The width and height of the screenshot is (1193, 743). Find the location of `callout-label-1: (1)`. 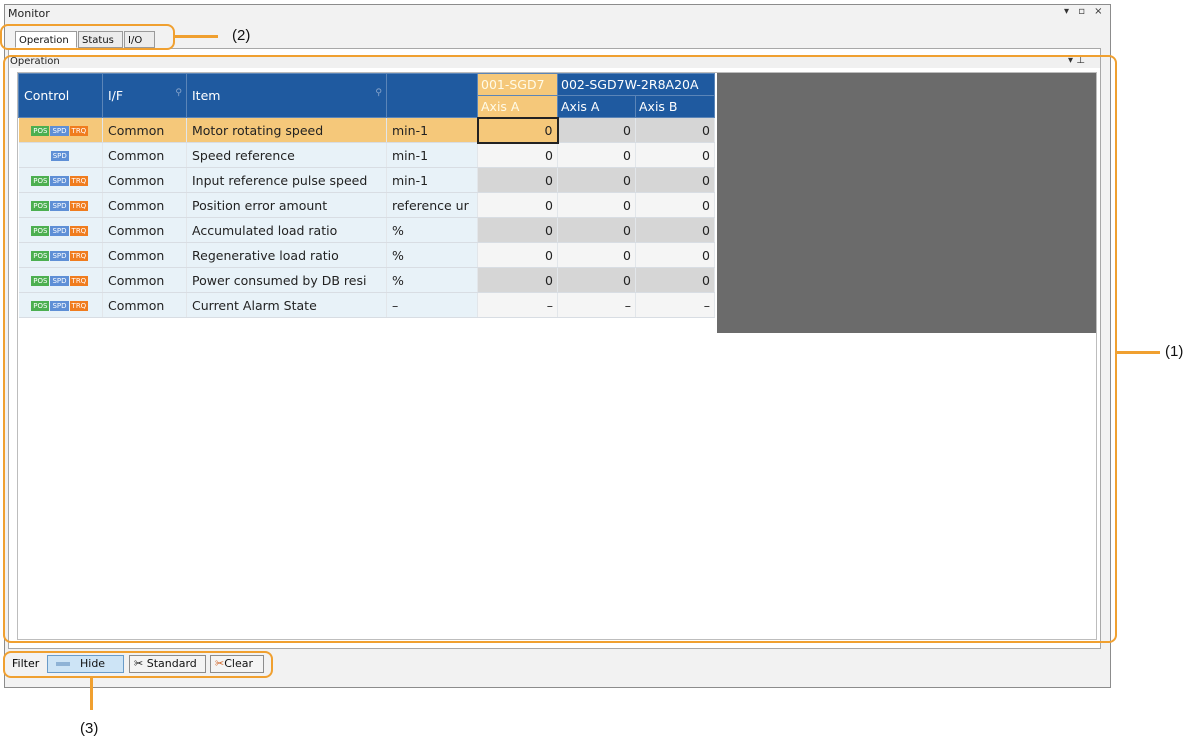

callout-label-1: (1) is located at coordinates (1174, 351).